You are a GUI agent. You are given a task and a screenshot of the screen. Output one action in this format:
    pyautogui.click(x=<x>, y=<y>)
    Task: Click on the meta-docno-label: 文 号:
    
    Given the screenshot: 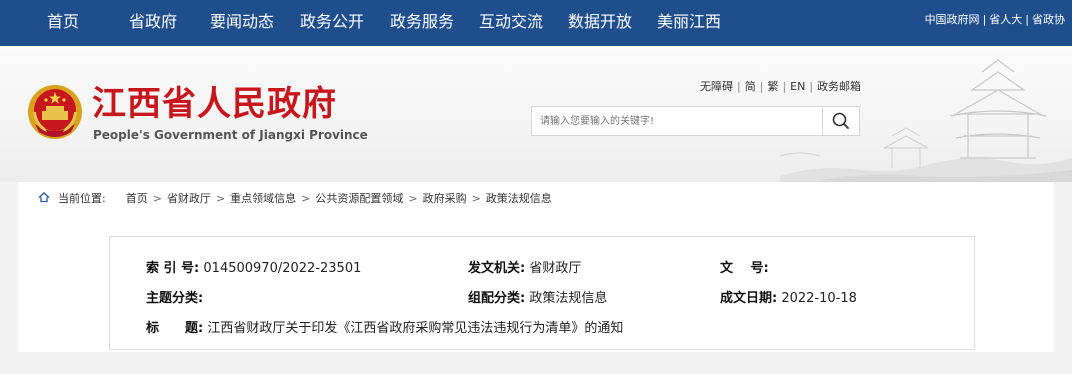 What is the action you would take?
    pyautogui.click(x=744, y=268)
    